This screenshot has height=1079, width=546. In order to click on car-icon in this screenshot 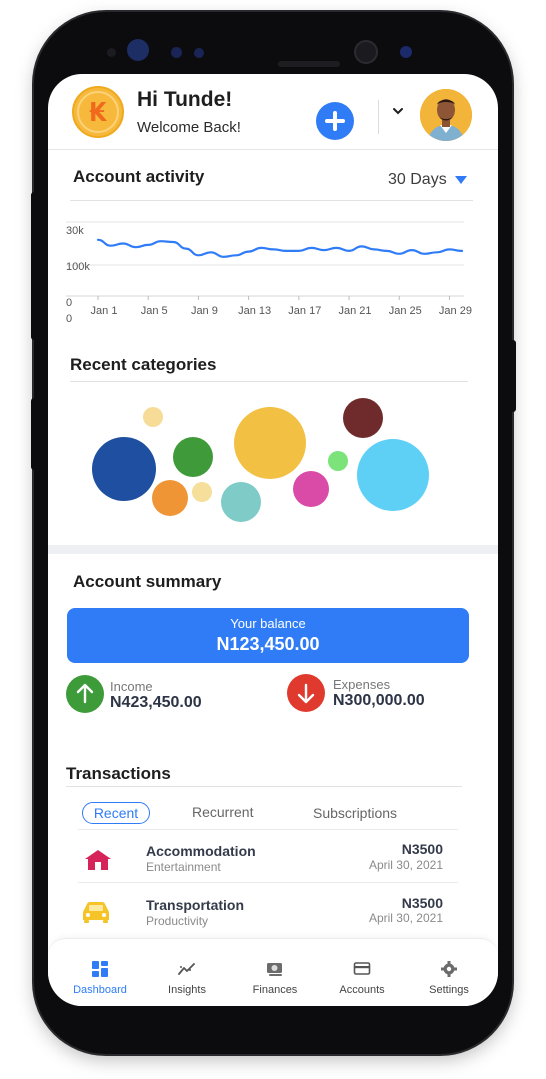, I will do `click(96, 912)`.